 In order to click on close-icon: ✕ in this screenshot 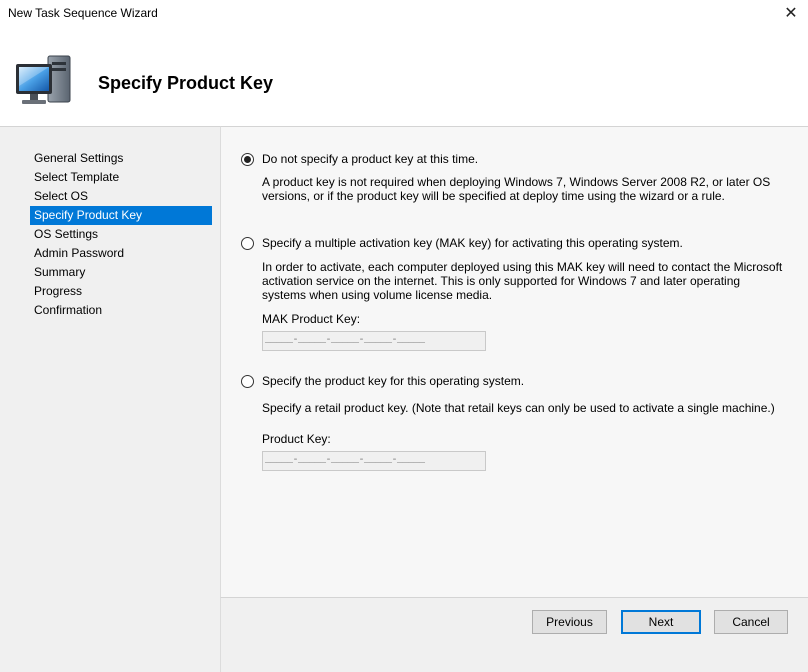, I will do `click(791, 13)`.